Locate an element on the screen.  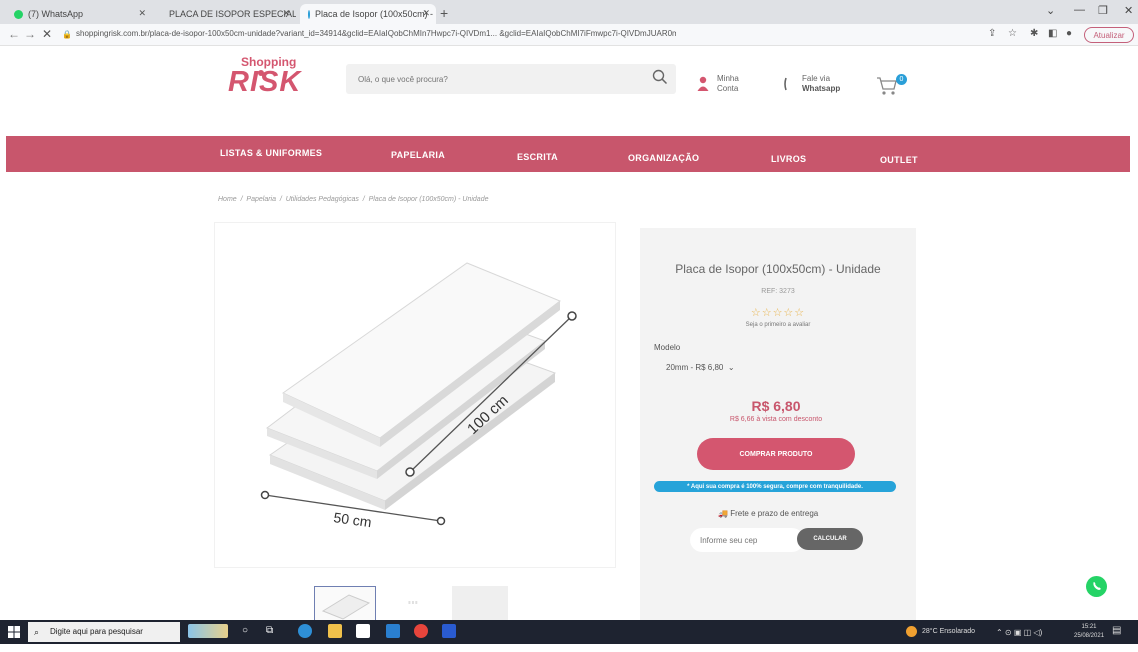
mail-icon is located at coordinates (393, 631).